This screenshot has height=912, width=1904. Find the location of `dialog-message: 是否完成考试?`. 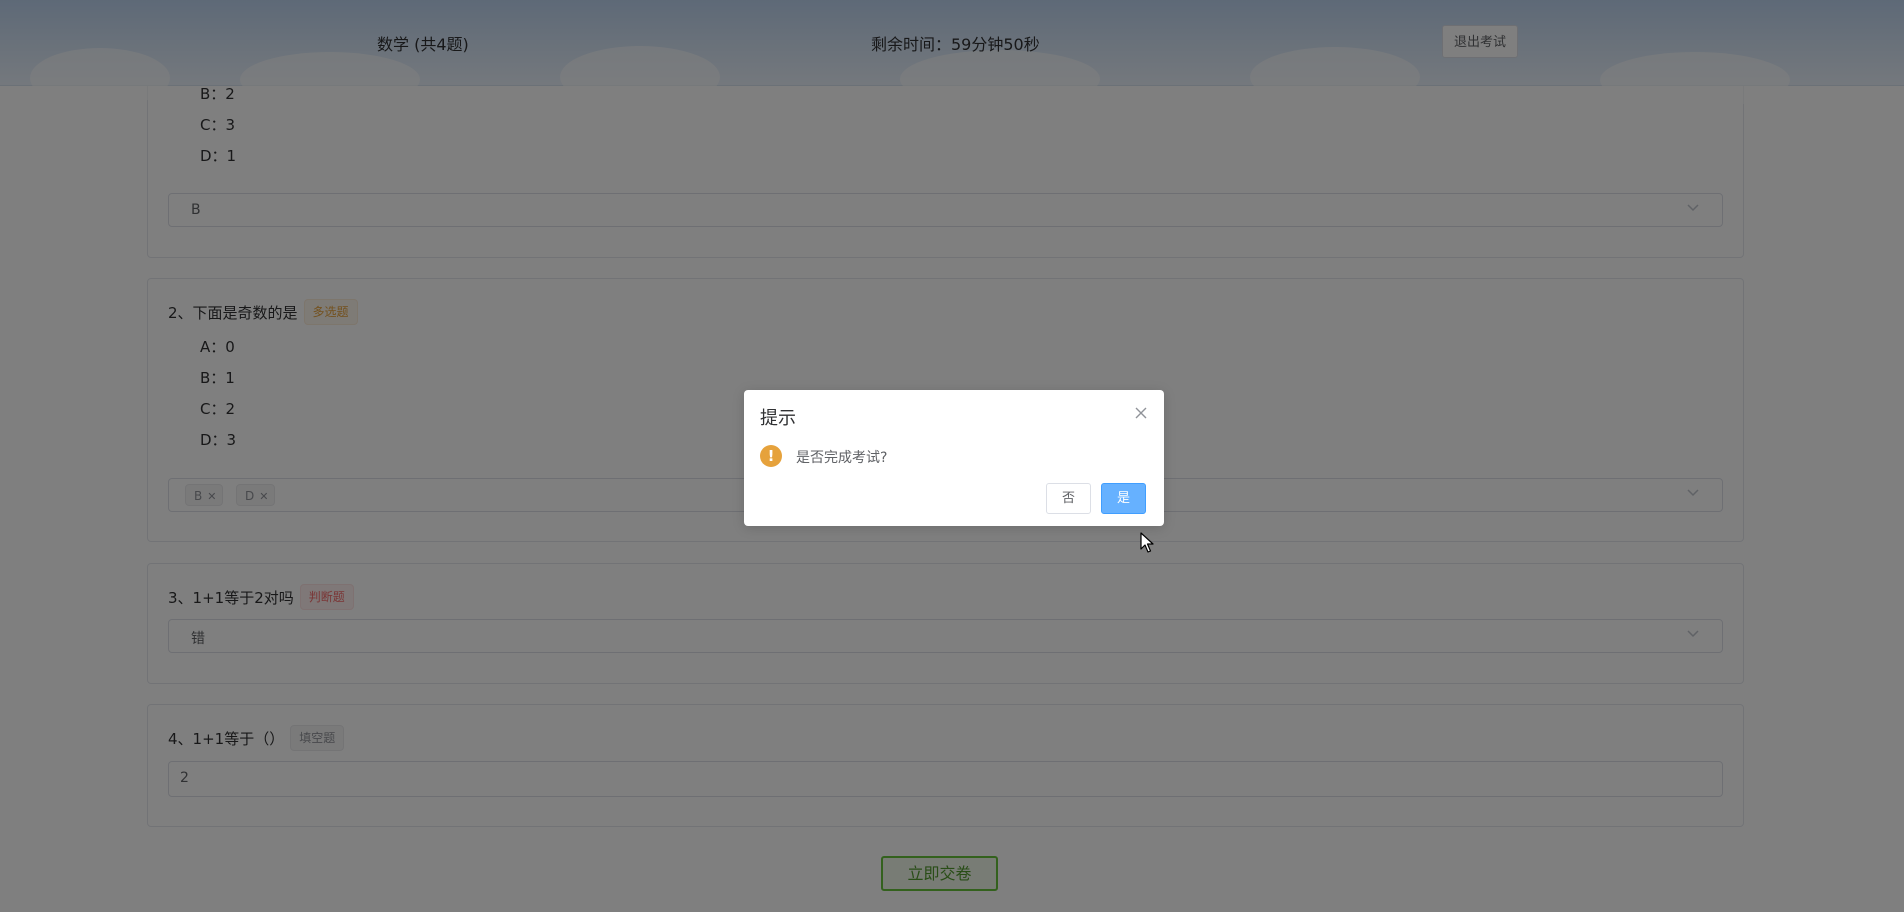

dialog-message: 是否完成考试? is located at coordinates (842, 458).